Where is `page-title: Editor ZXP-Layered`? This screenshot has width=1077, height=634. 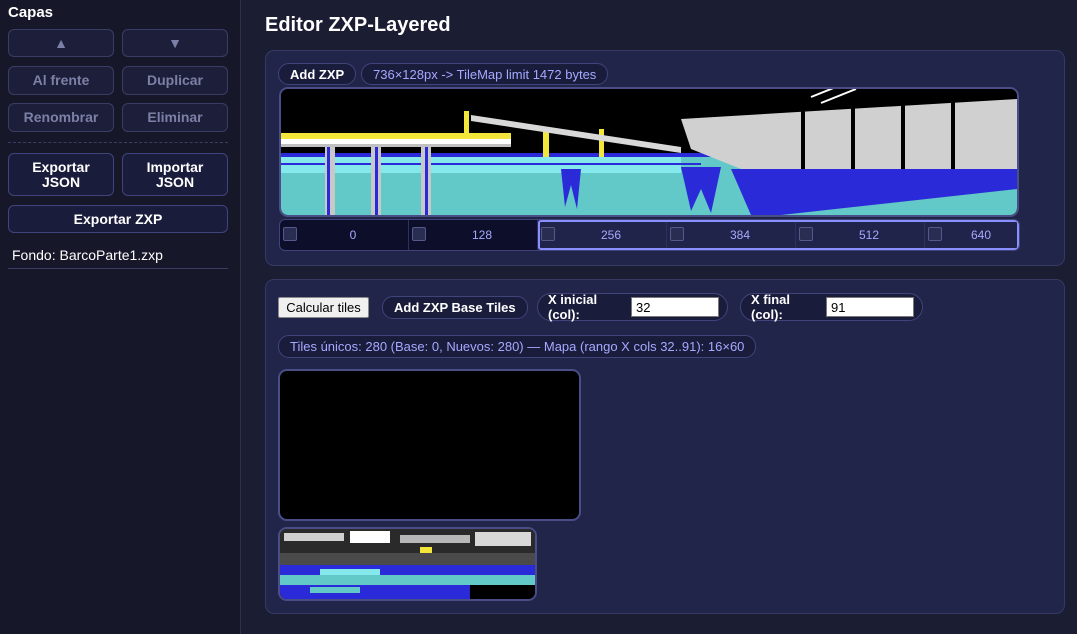
page-title: Editor ZXP-Layered is located at coordinates (358, 25).